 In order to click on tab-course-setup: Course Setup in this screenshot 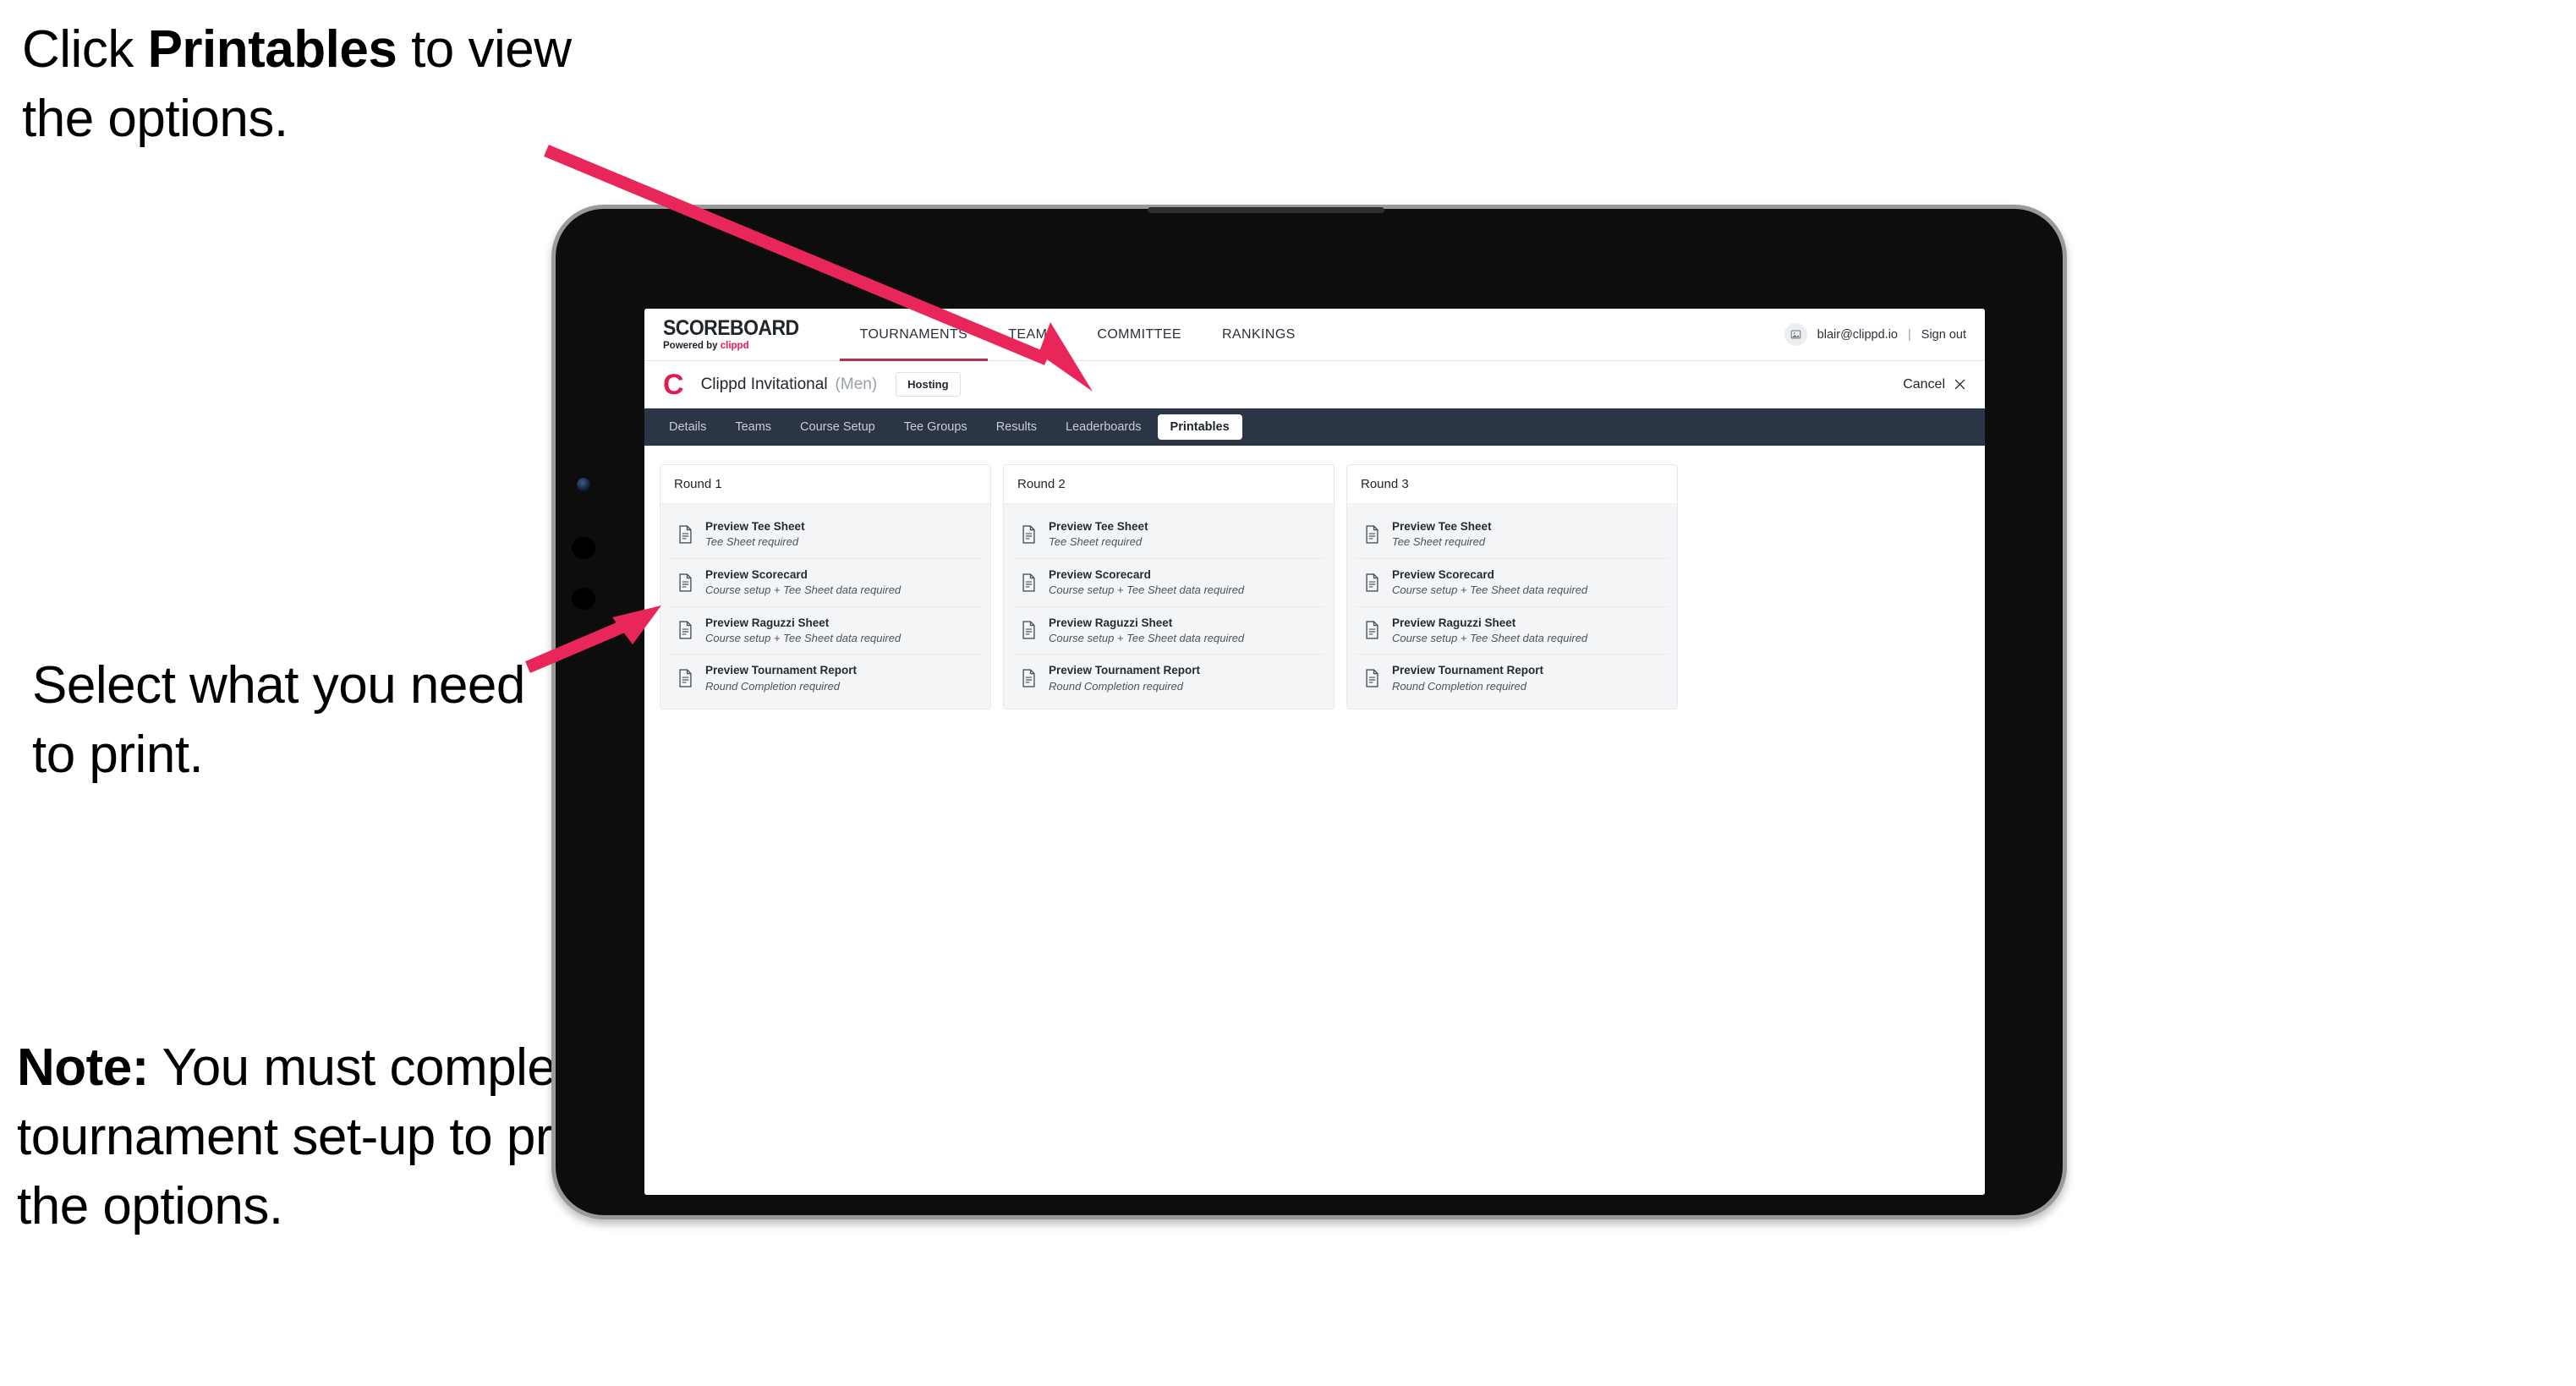, I will do `click(837, 427)`.